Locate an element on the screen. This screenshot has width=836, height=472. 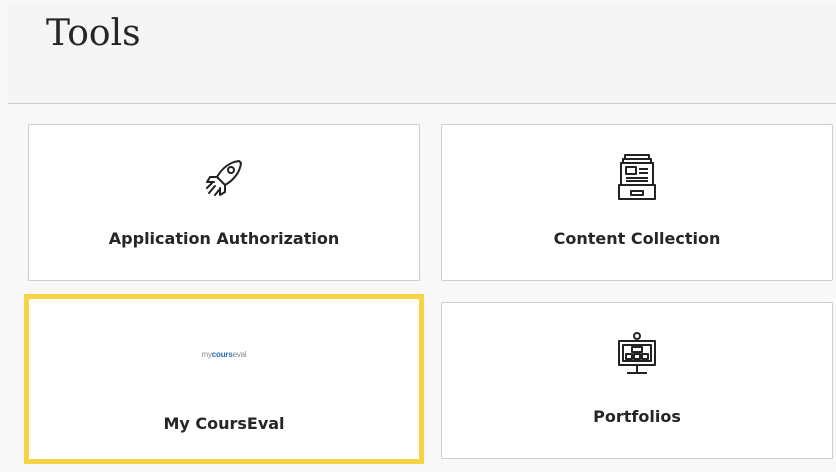
tool-label: Application Authorization is located at coordinates (224, 238).